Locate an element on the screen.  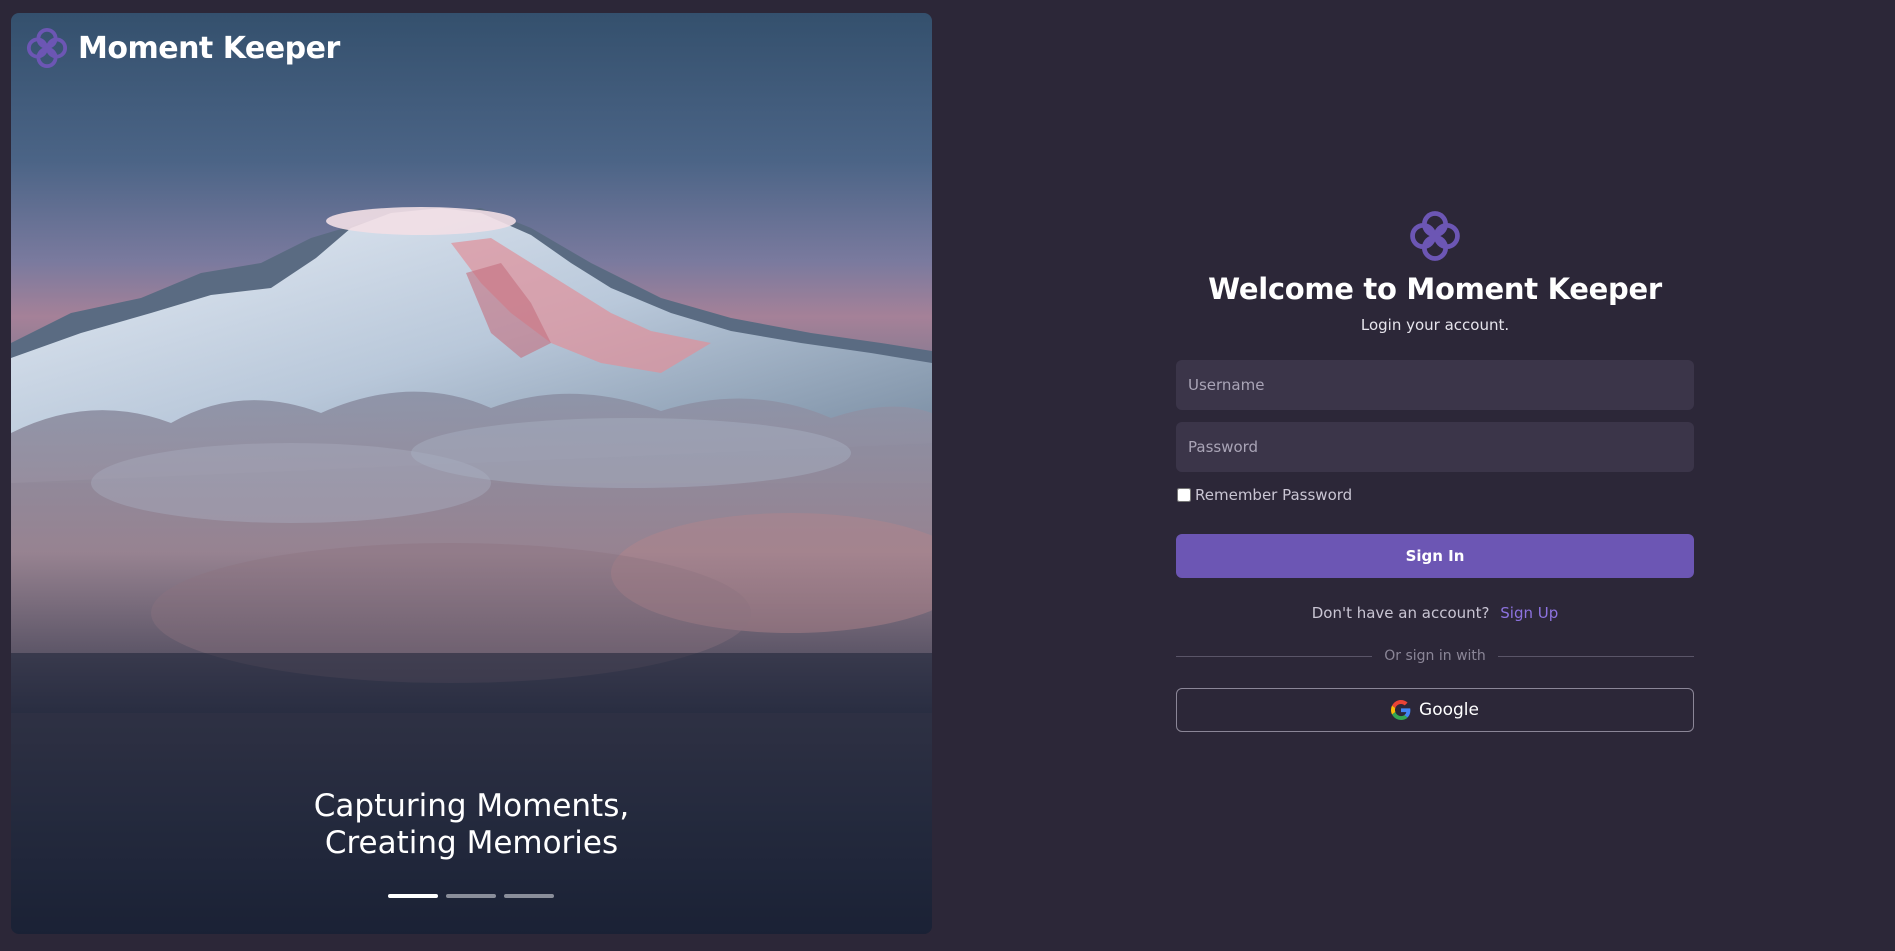
page-title: Welcome to Moment Keeper is located at coordinates (1435, 289).